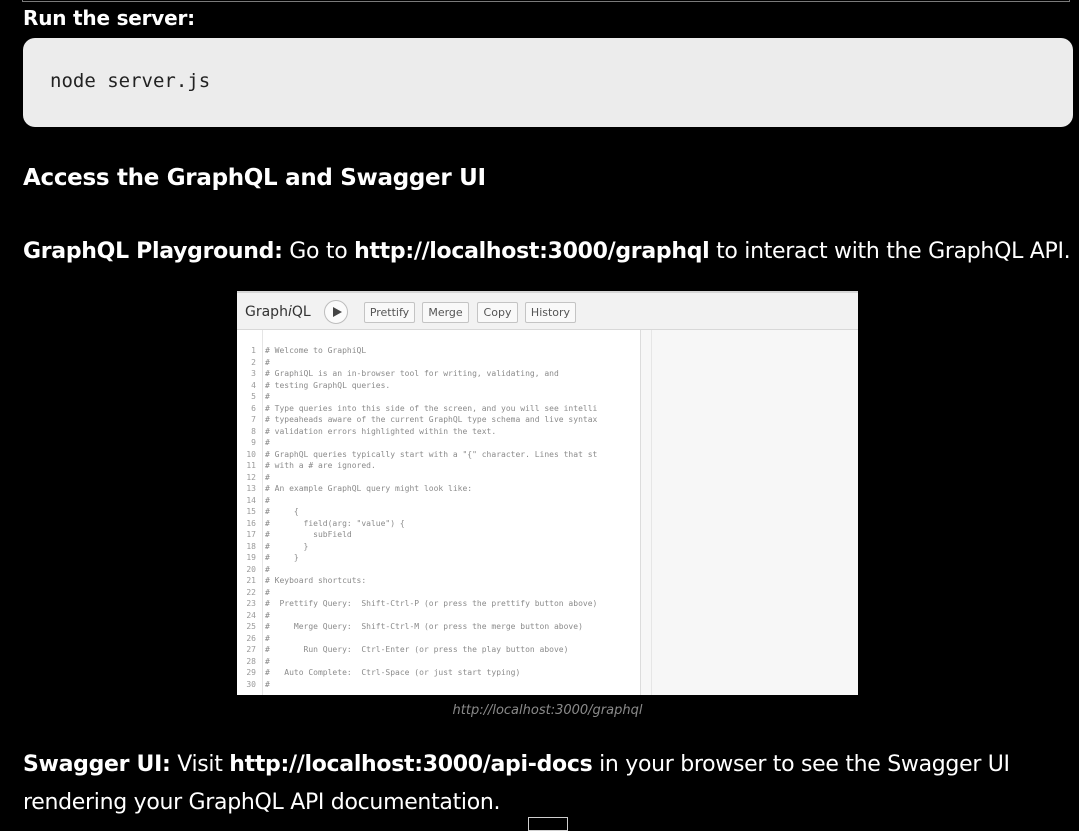 This screenshot has height=831, width=1079. I want to click on line-number: 3, so click(253, 373).